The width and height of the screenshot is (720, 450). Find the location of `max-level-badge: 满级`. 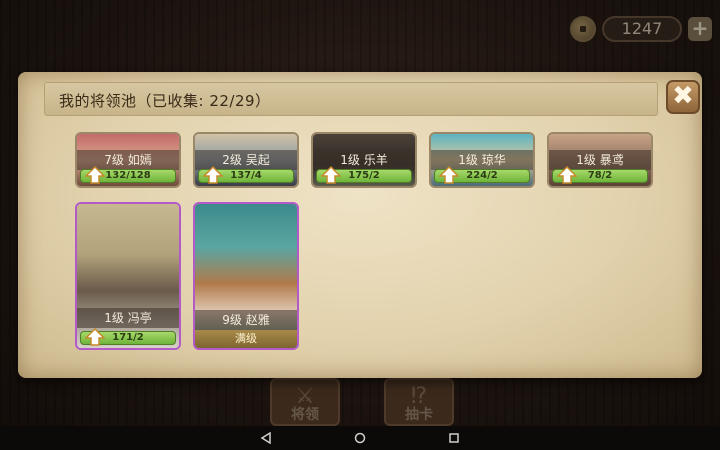

max-level-badge: 满级 is located at coordinates (246, 339).